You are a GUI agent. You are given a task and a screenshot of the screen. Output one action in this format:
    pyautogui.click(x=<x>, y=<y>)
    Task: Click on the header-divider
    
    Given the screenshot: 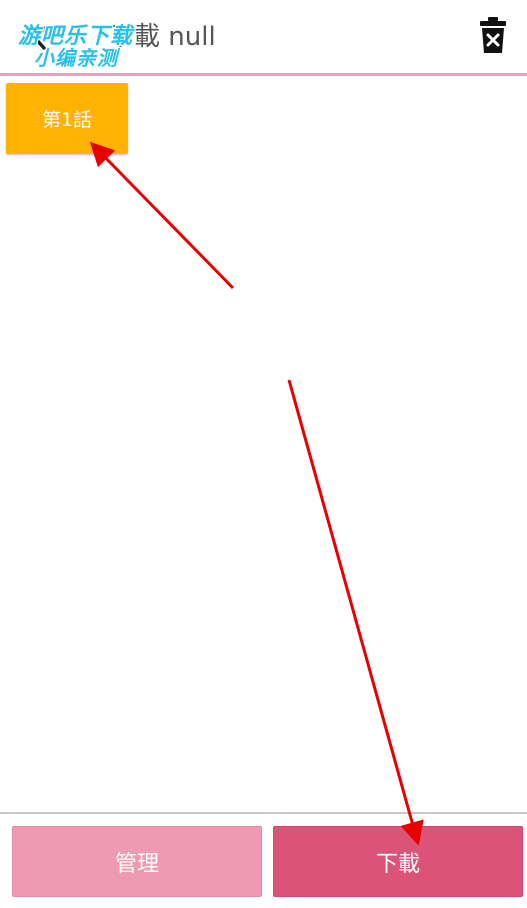 What is the action you would take?
    pyautogui.click(x=263, y=74)
    